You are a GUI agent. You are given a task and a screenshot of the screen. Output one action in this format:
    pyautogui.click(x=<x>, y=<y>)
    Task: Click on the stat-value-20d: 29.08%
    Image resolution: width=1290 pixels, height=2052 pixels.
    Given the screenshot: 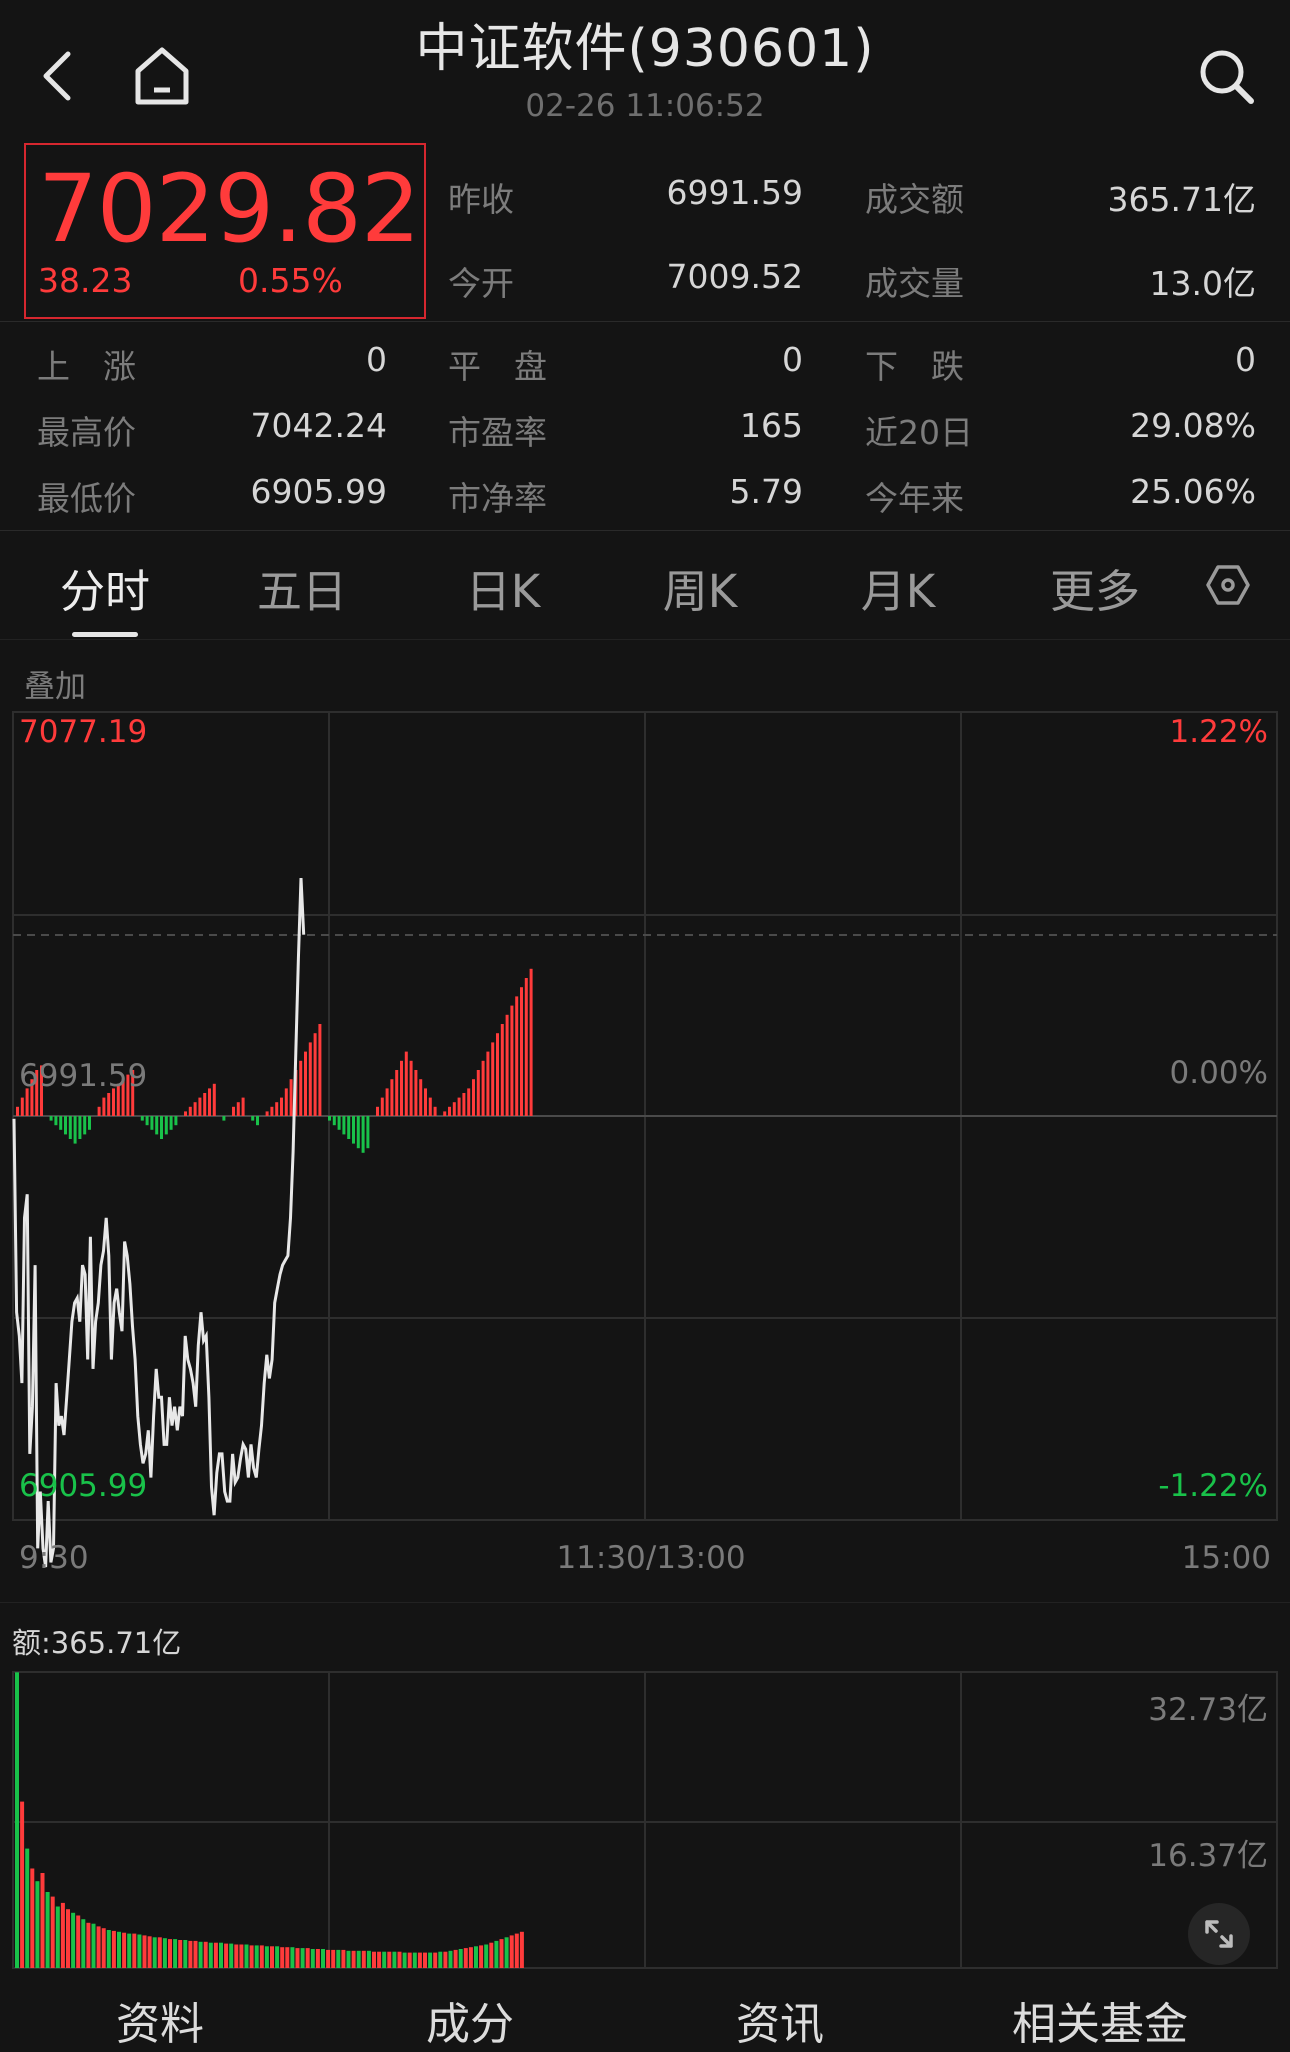 What is the action you would take?
    pyautogui.click(x=1193, y=425)
    